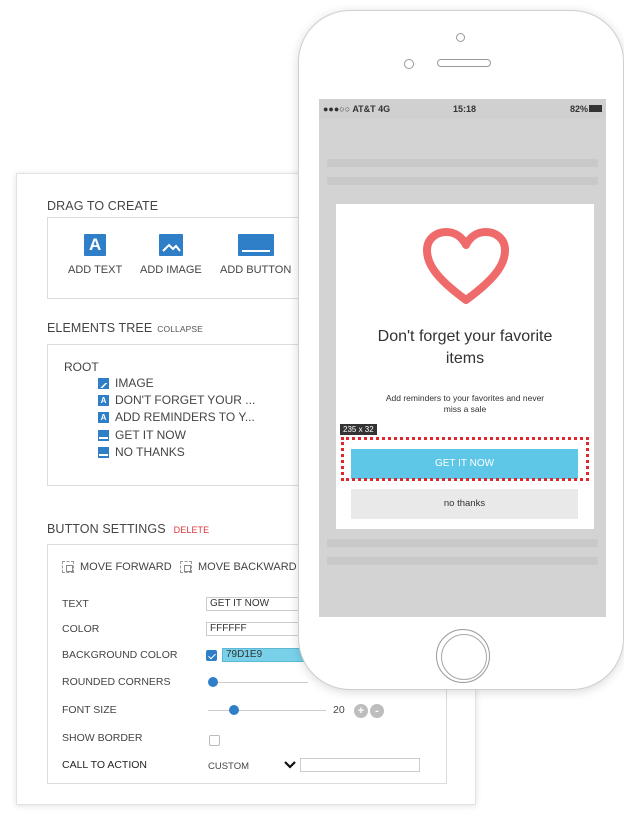  What do you see at coordinates (460, 37) in the screenshot?
I see `front-camera` at bounding box center [460, 37].